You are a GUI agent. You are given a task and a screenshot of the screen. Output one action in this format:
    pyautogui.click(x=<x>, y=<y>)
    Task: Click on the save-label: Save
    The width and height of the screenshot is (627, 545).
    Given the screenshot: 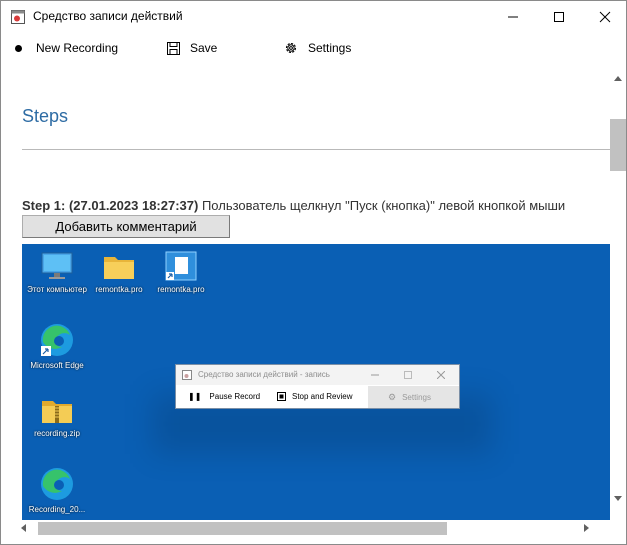 What is the action you would take?
    pyautogui.click(x=204, y=48)
    